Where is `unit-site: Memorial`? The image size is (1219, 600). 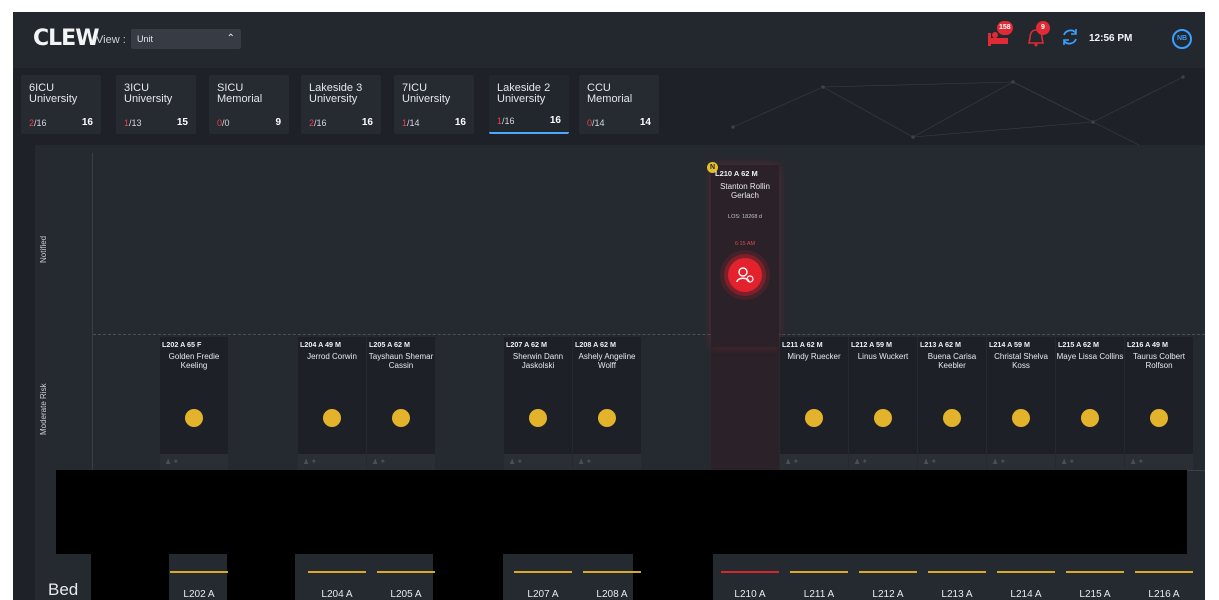 unit-site: Memorial is located at coordinates (240, 99).